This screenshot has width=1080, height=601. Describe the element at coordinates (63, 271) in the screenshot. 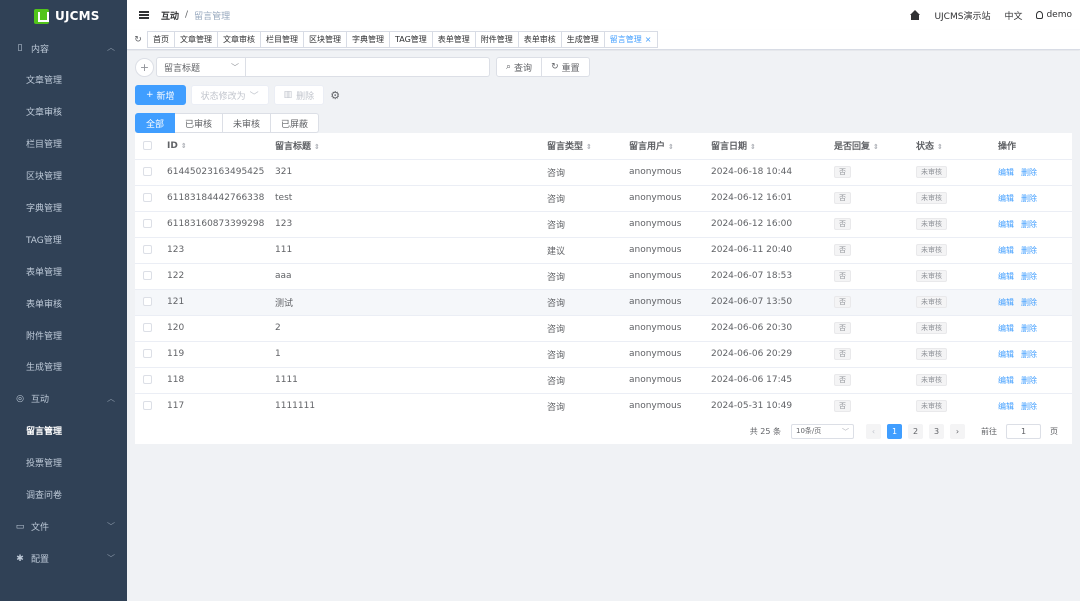

I see `sidebar-item-form: 表单管理` at that location.